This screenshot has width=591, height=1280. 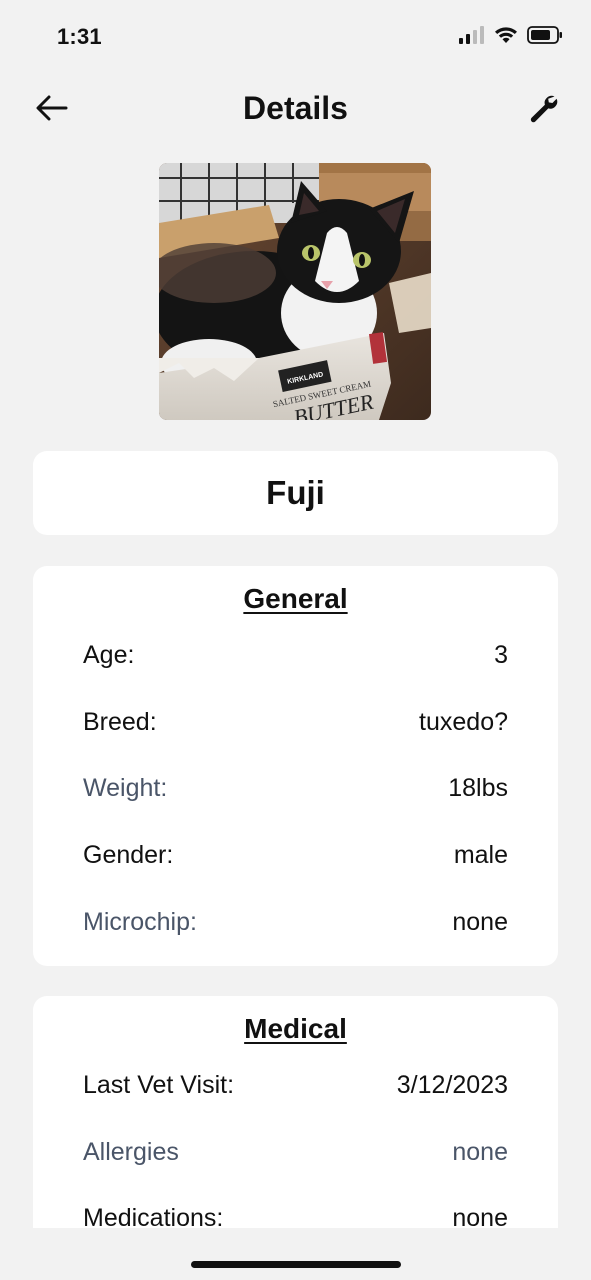 I want to click on medical-section-title: Medical, so click(x=295, y=1028).